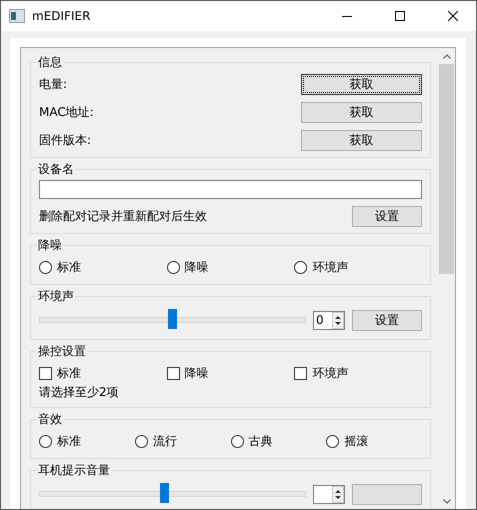  Describe the element at coordinates (230, 189) in the screenshot. I see `device-name-field` at that location.